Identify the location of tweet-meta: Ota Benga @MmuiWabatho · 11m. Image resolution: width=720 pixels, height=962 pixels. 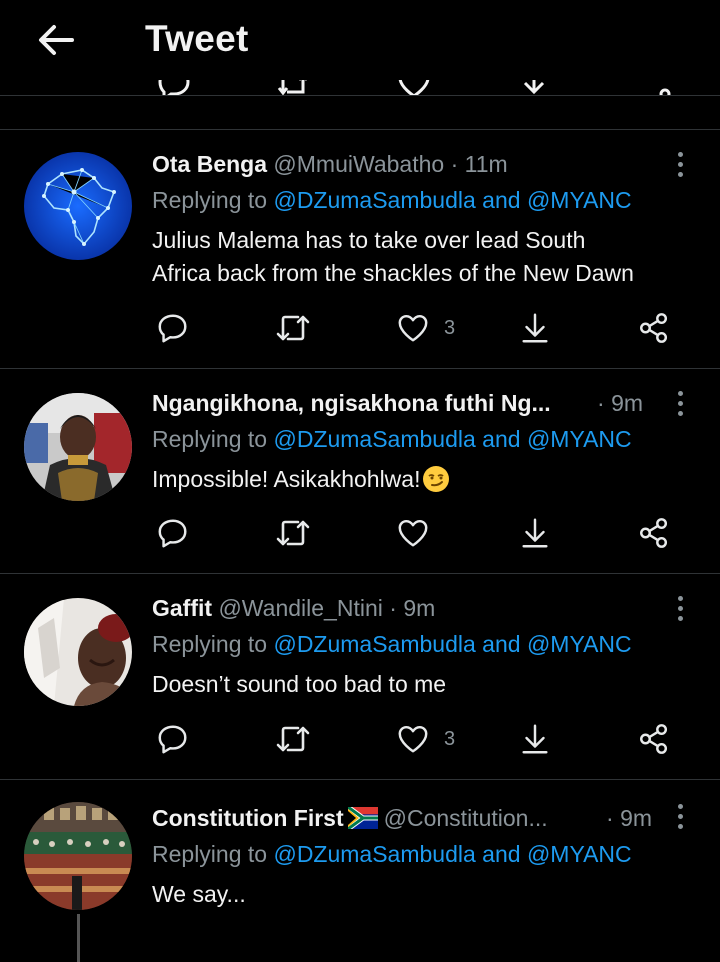
(330, 164).